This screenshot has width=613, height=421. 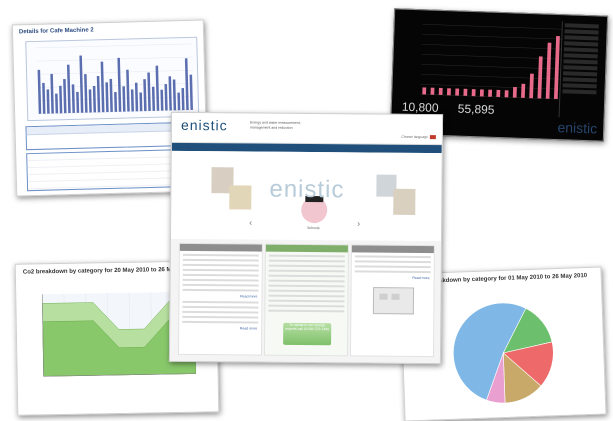 I want to click on hero-carousel: enistic Schools, so click(x=306, y=196).